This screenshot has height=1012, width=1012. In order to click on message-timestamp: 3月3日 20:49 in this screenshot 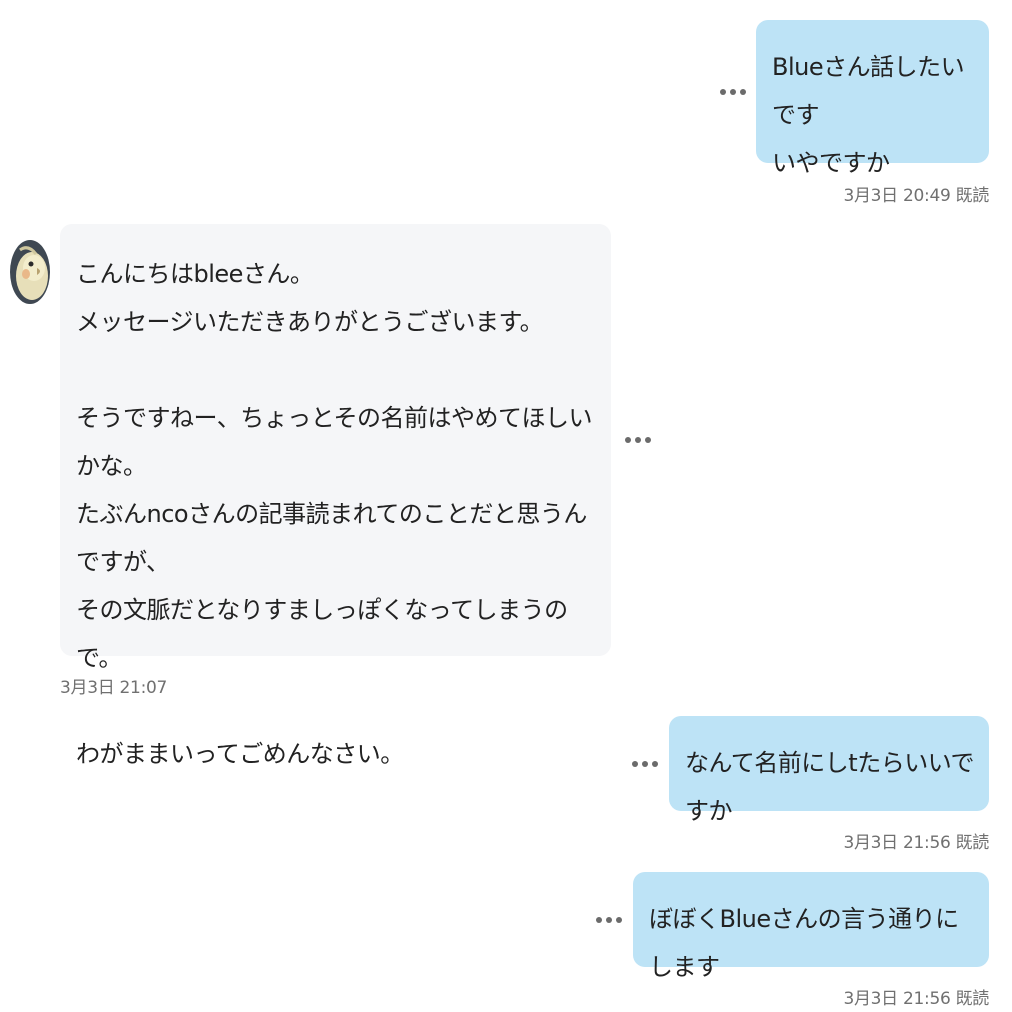, I will do `click(897, 196)`.